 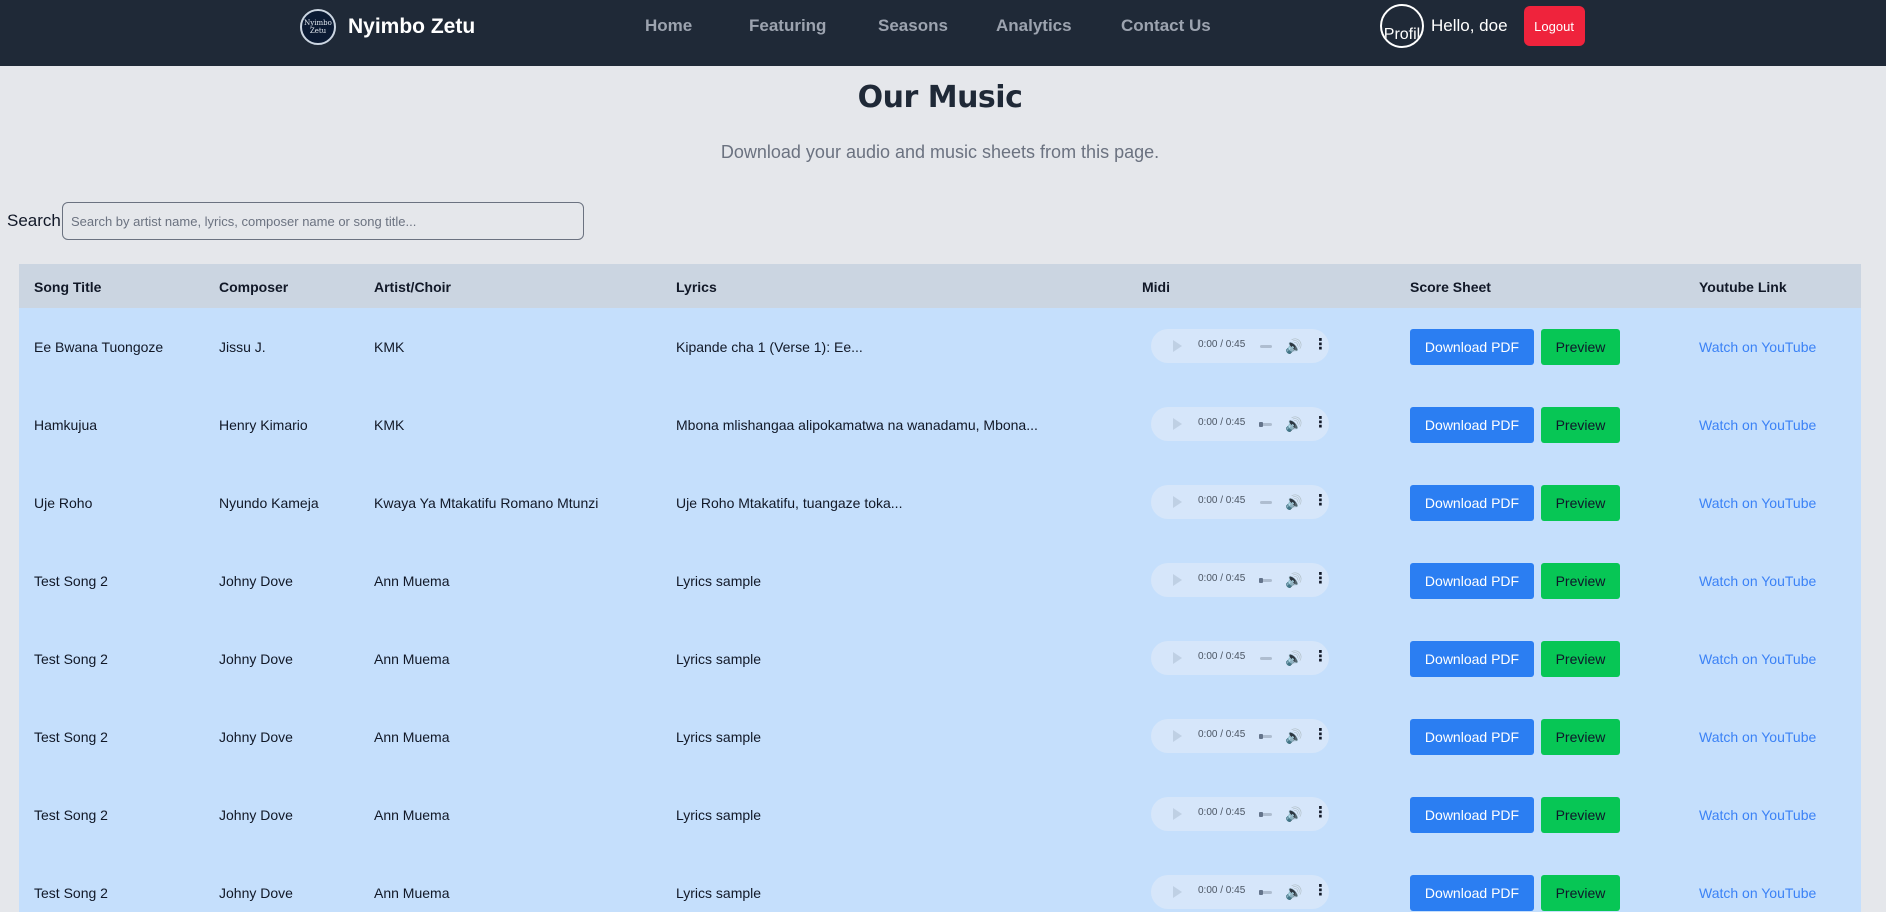 What do you see at coordinates (787, 26) in the screenshot?
I see `nav-link-featuring: Featuring` at bounding box center [787, 26].